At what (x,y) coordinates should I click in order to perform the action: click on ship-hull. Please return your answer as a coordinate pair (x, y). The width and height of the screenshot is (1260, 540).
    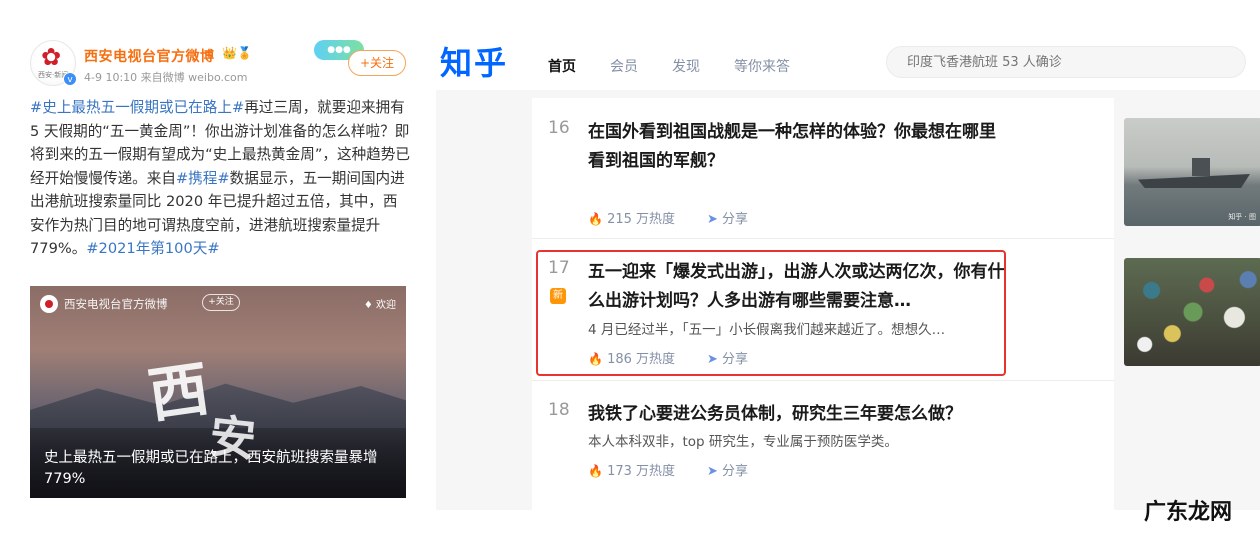
    Looking at the image, I should click on (1194, 181).